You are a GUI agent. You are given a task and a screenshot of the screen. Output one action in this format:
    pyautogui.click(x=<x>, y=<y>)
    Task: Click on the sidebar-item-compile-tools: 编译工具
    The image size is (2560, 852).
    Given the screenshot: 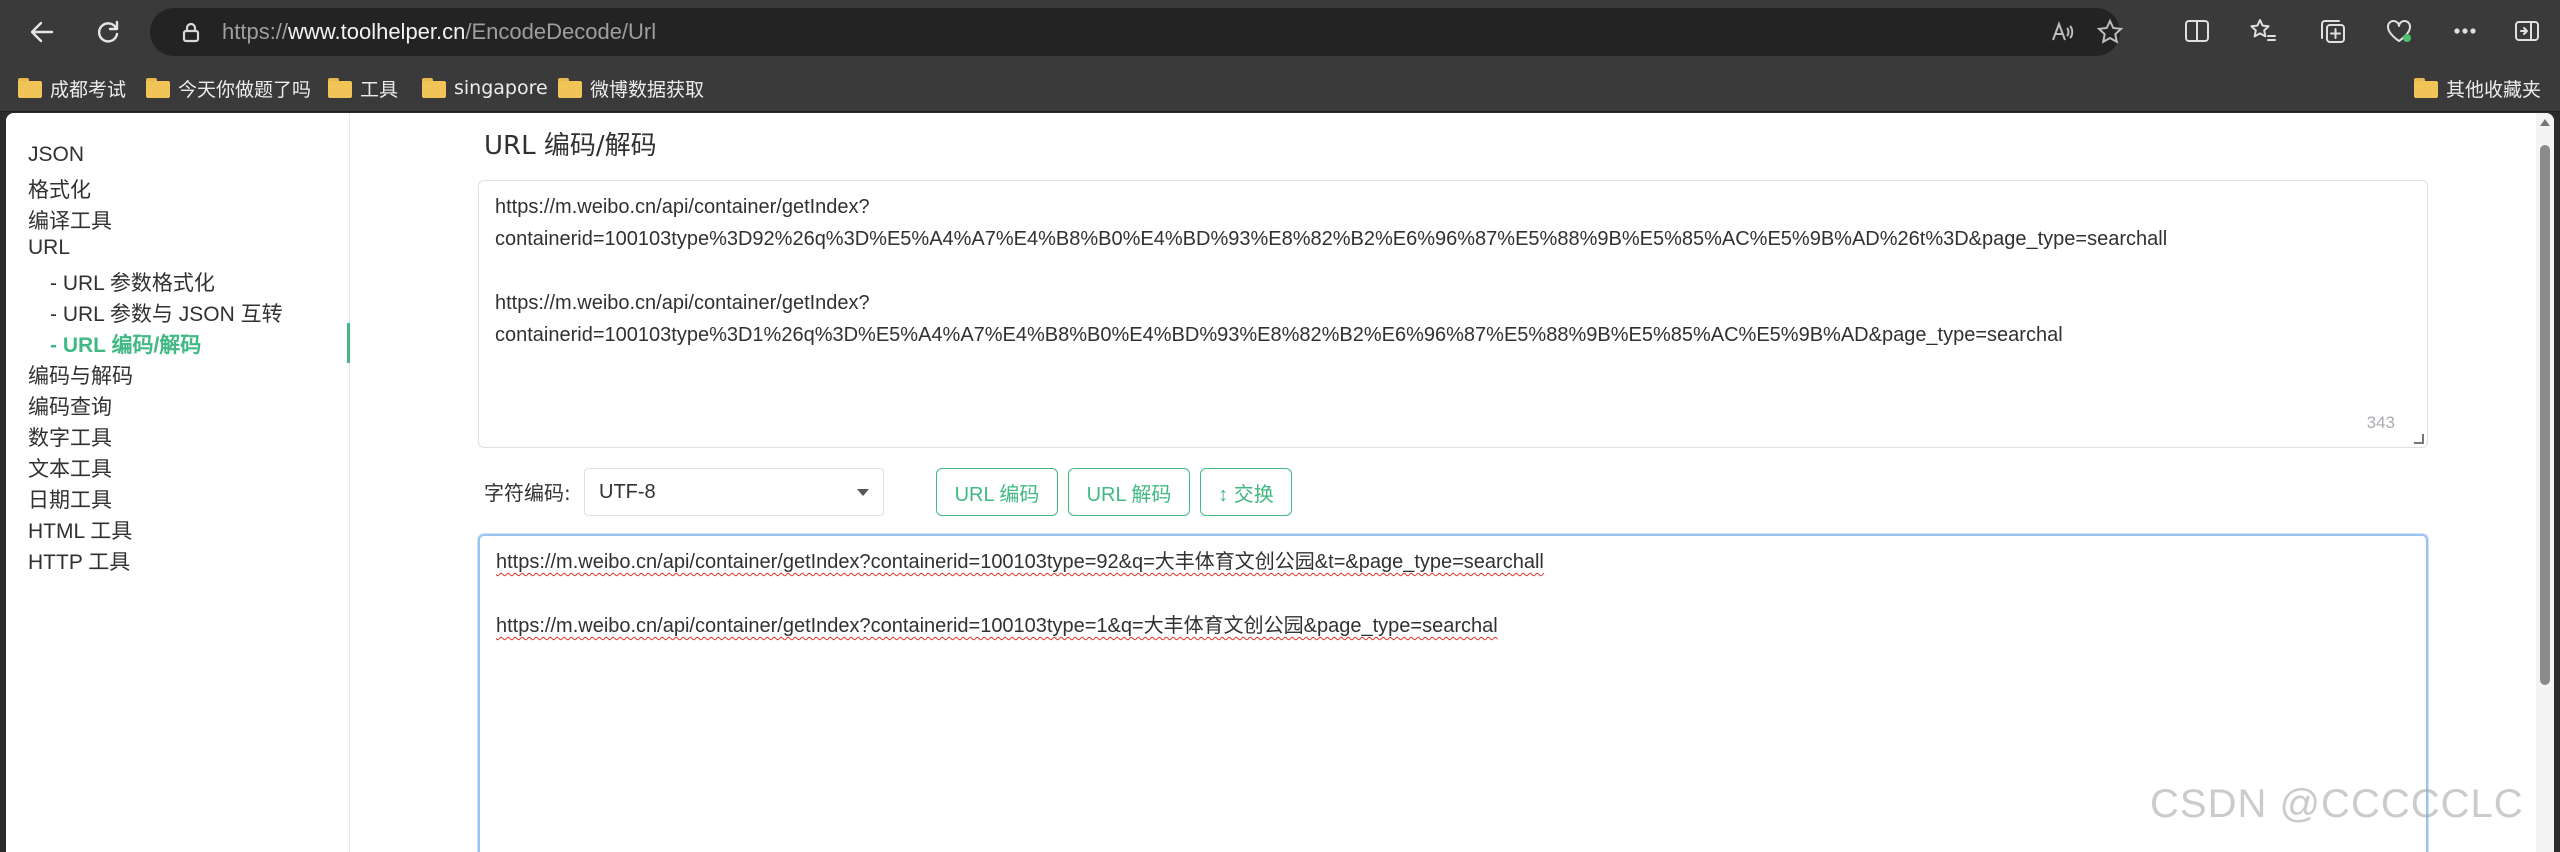 What is the action you would take?
    pyautogui.click(x=70, y=220)
    